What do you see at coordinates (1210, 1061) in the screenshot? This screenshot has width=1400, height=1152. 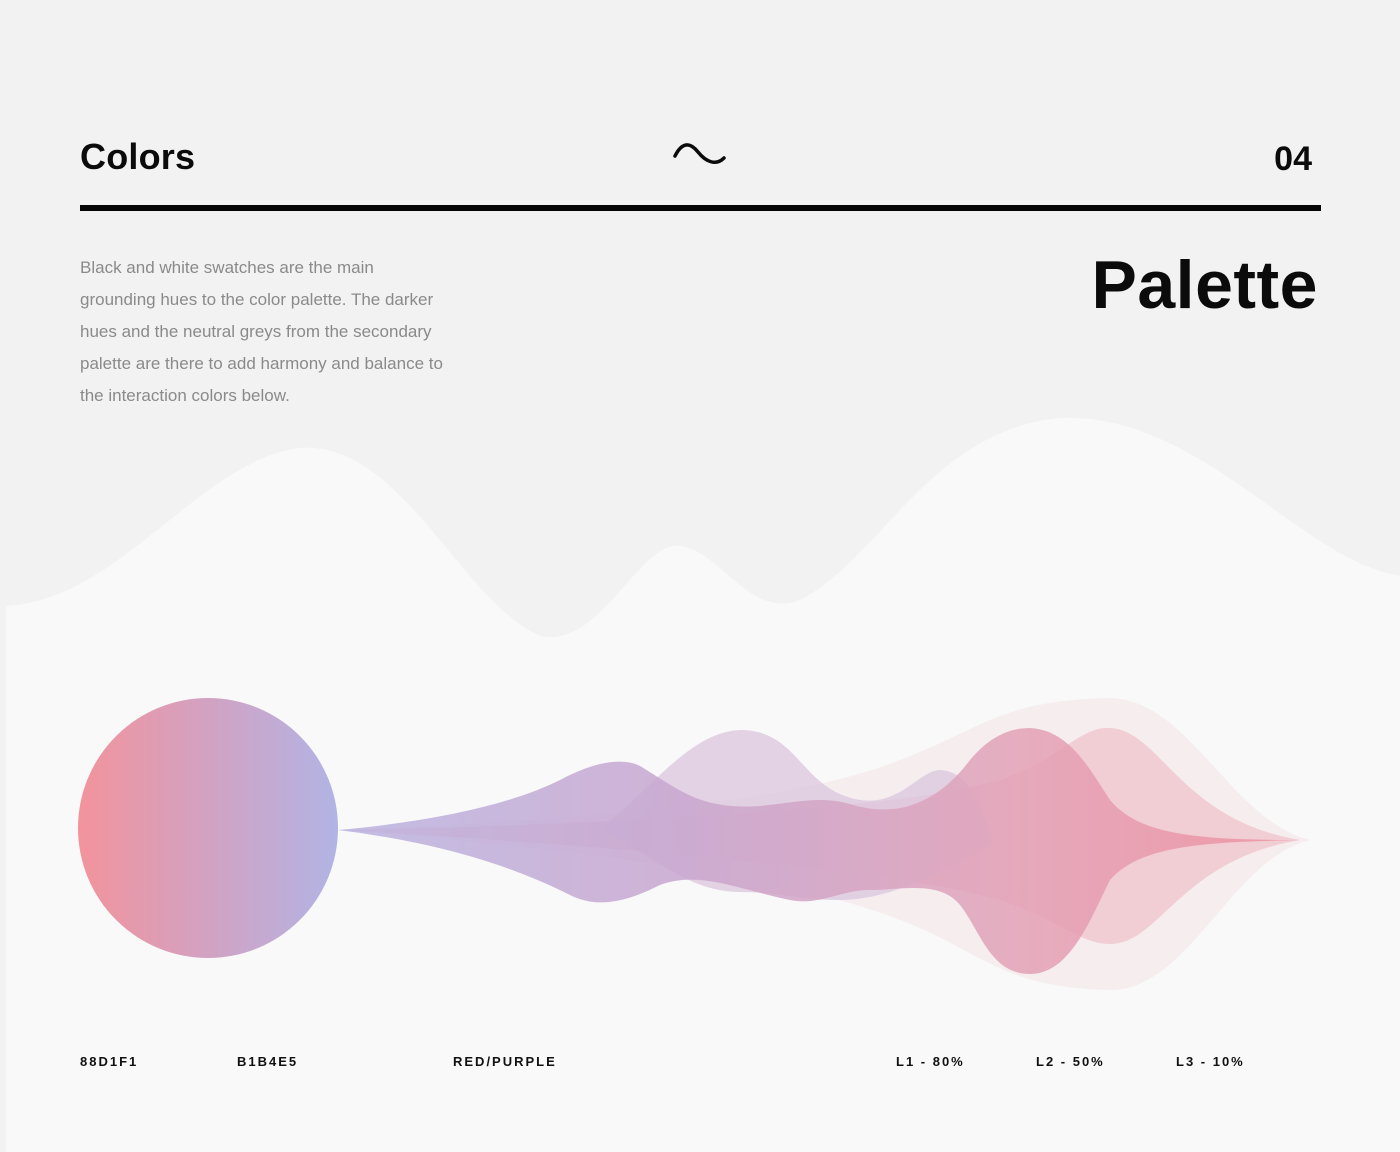 I see `label-level-3: L3 - 10%` at bounding box center [1210, 1061].